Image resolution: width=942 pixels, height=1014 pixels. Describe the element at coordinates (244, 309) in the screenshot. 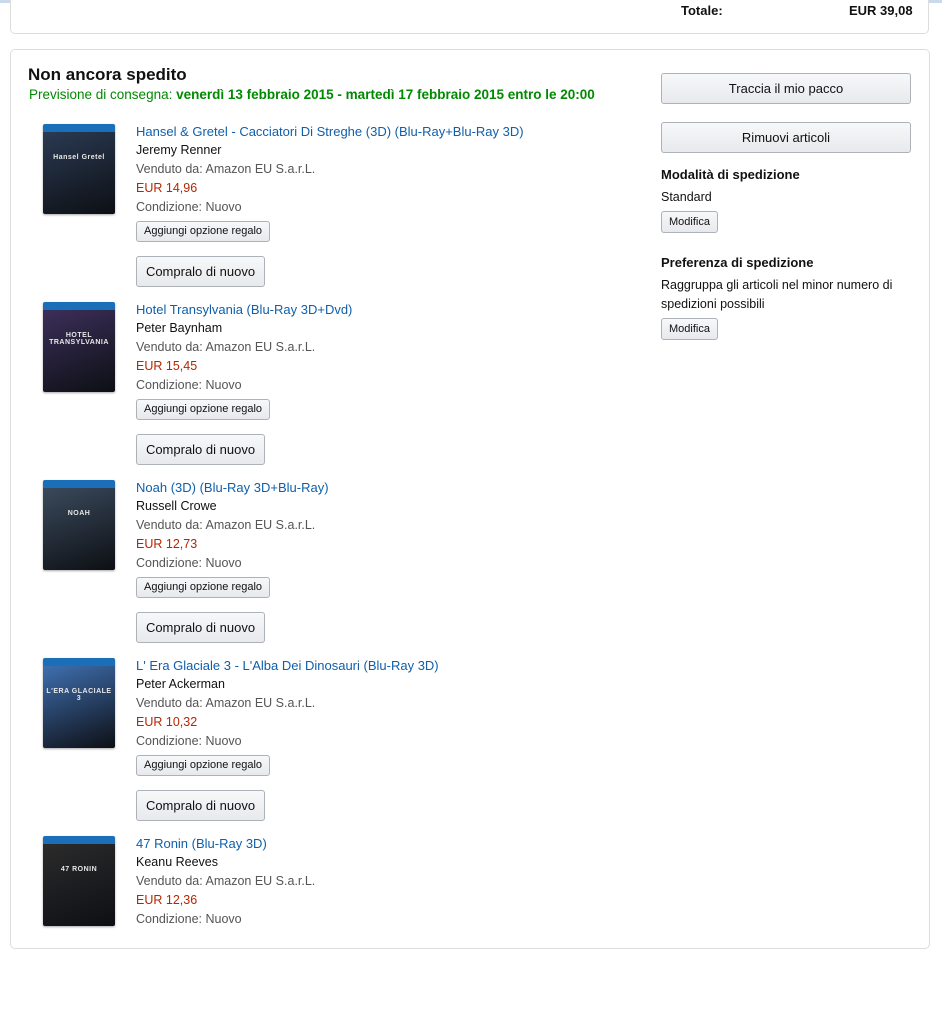

I see `product-title-link: Hotel Transylvania (Blu-Ray 3D+Dvd)` at that location.